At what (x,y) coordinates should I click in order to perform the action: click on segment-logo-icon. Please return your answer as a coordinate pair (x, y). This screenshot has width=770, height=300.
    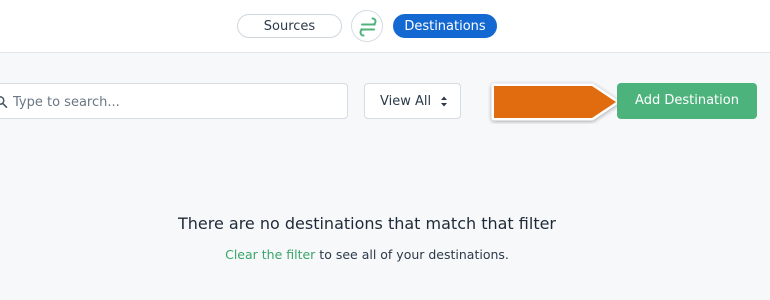
    Looking at the image, I should click on (367, 26).